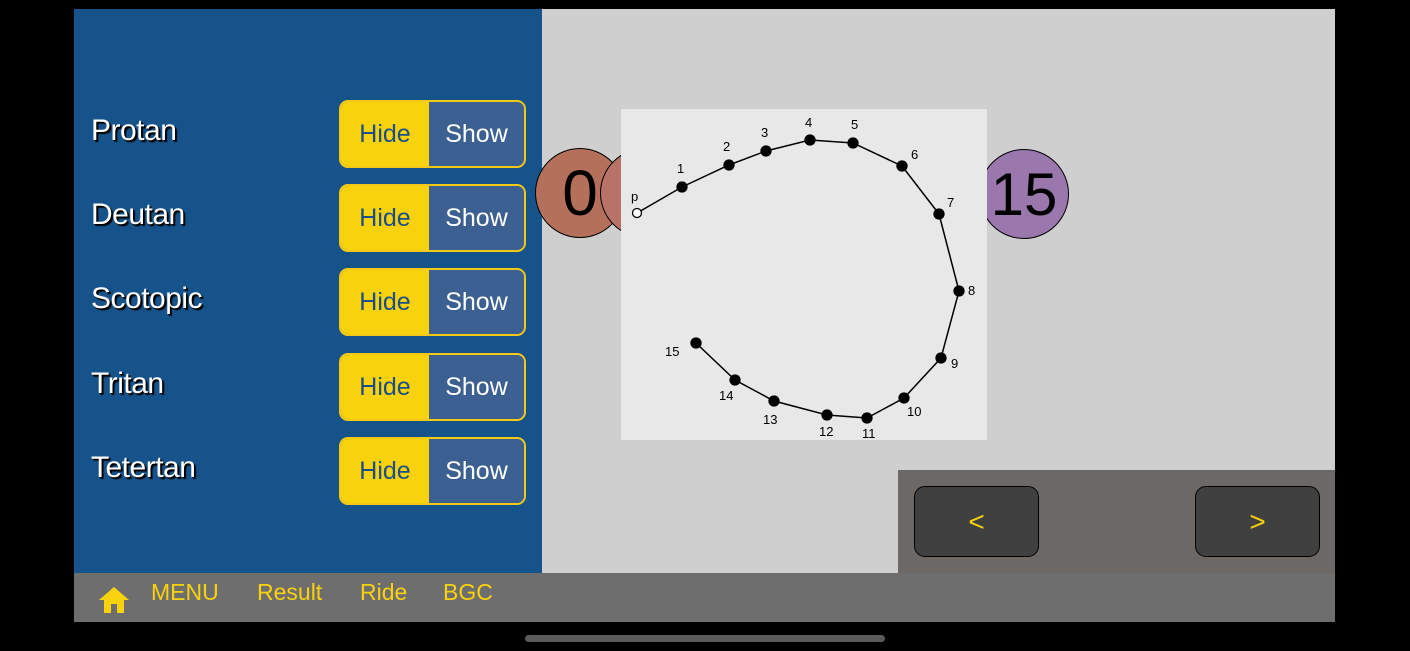 The image size is (1410, 651). What do you see at coordinates (914, 154) in the screenshot?
I see `cap-point-label: 6` at bounding box center [914, 154].